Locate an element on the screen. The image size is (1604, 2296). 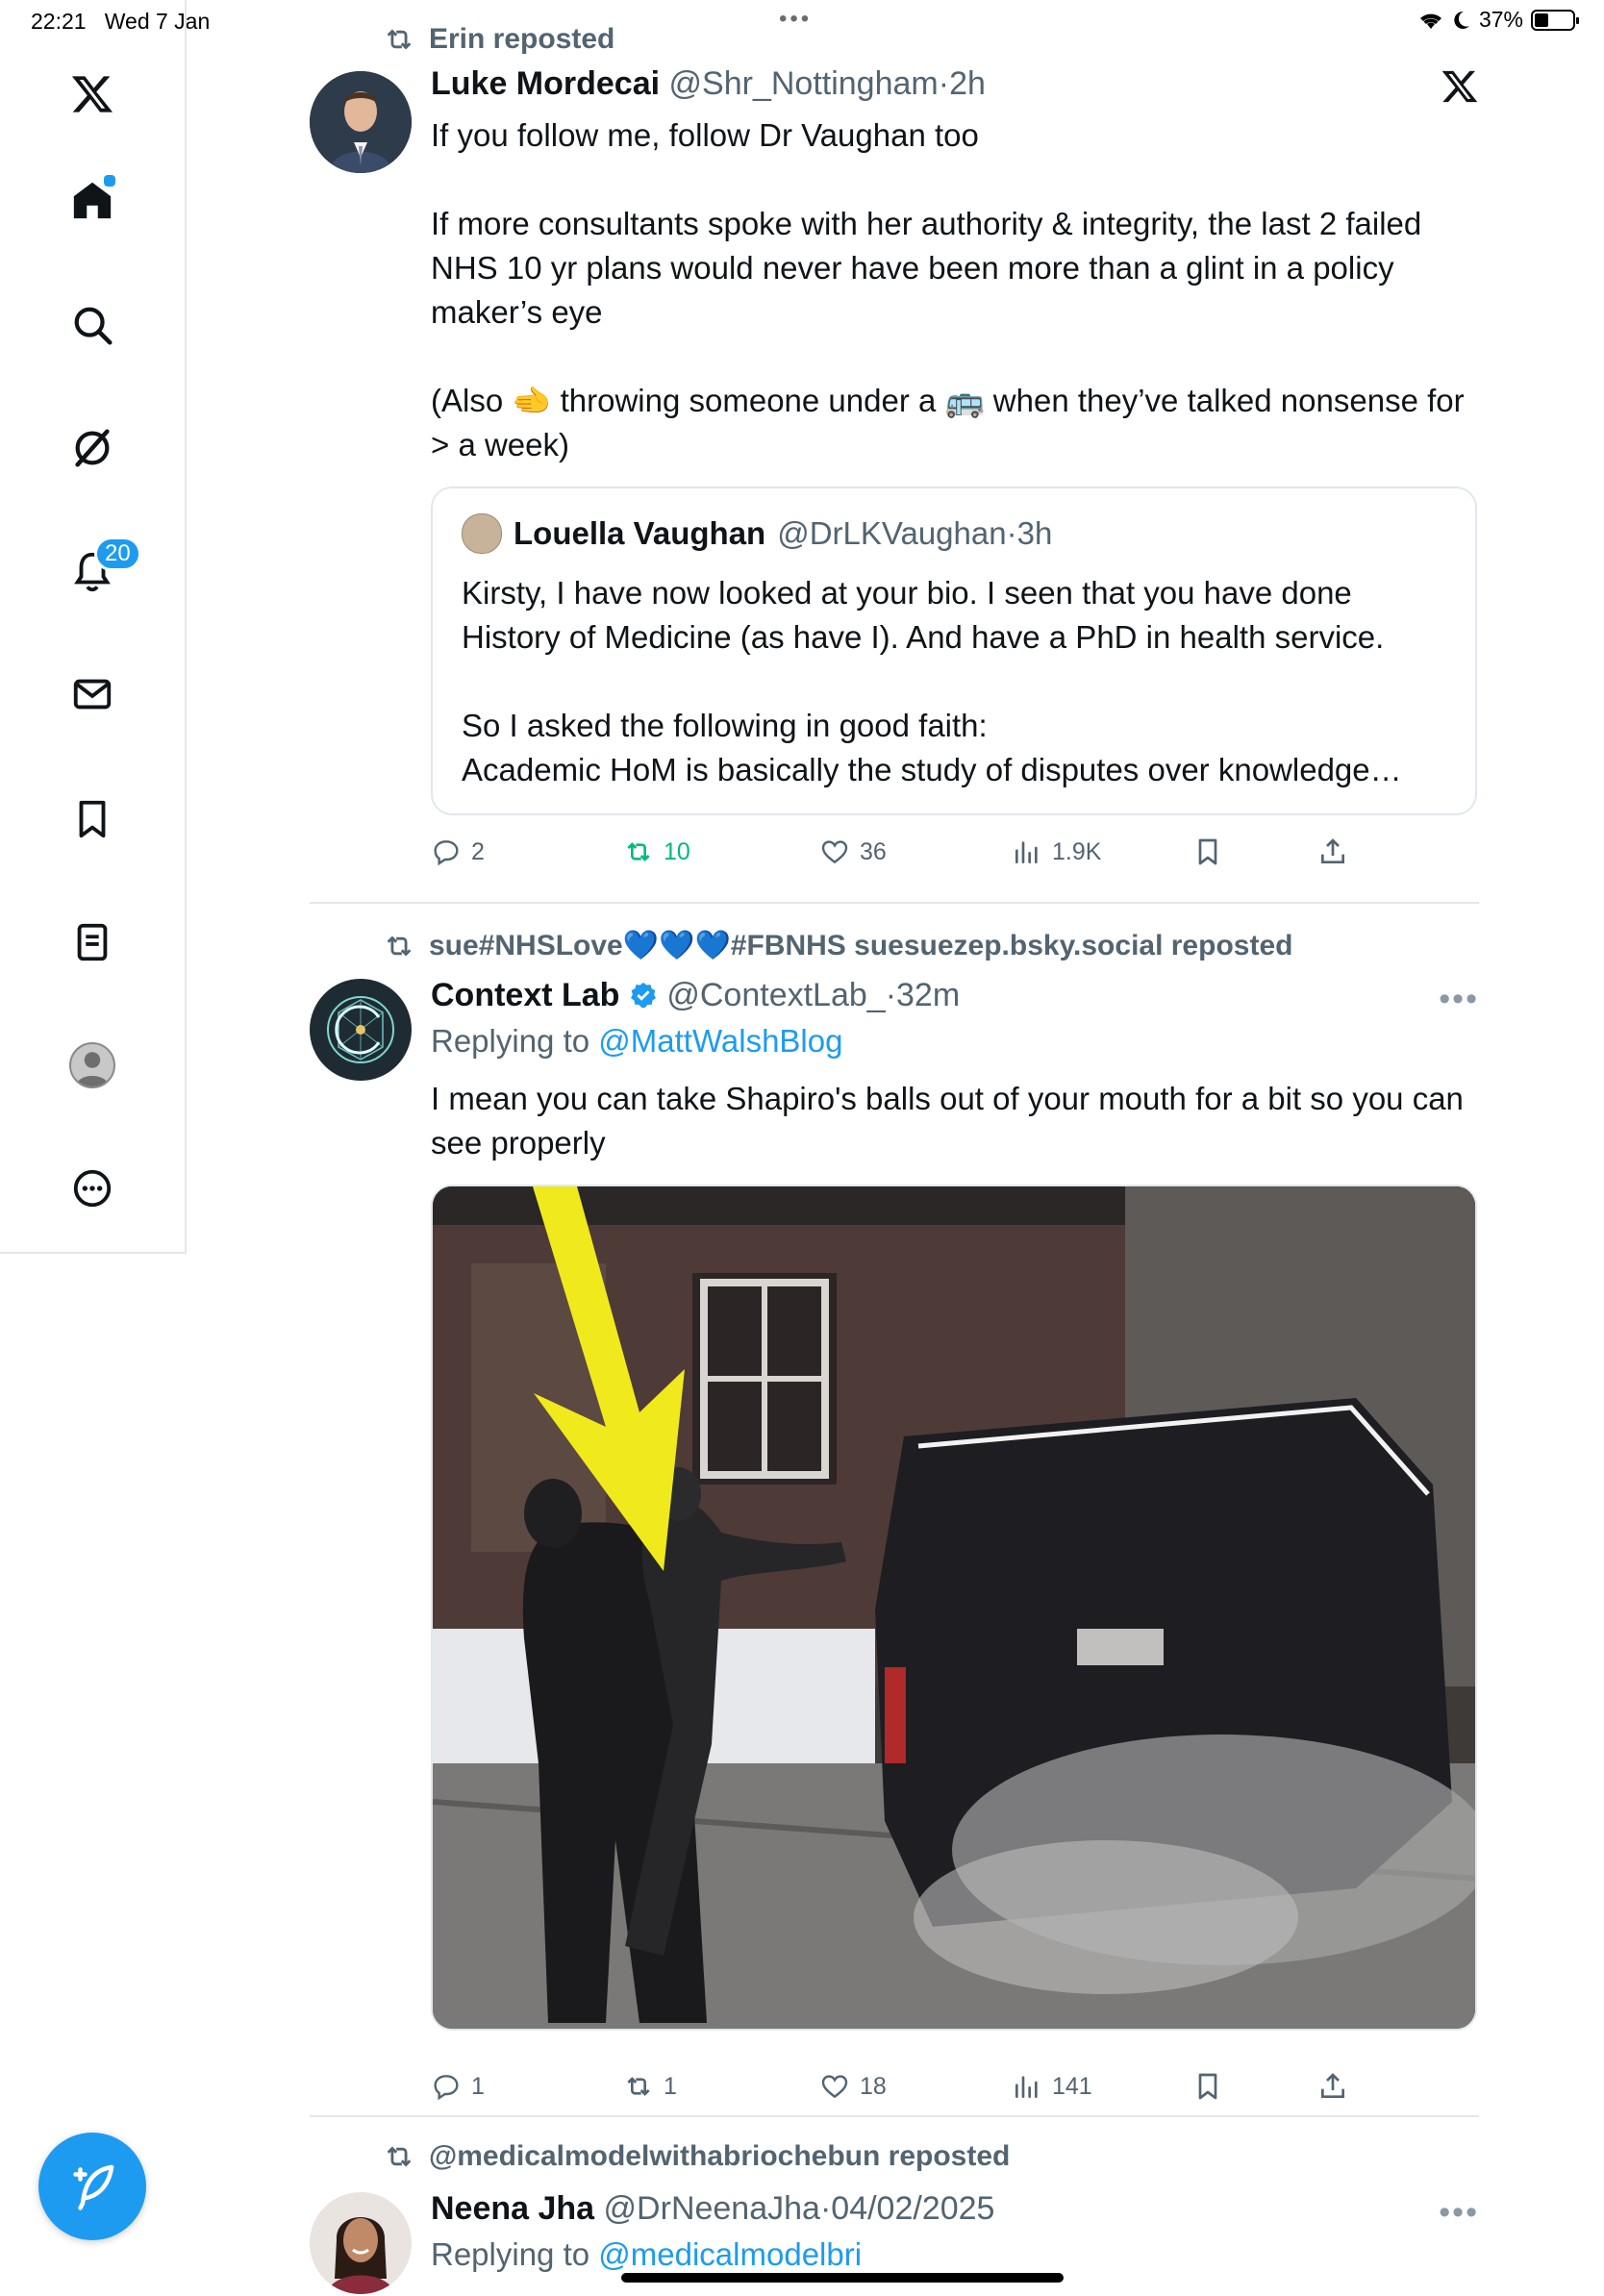
x-logo-home-link is located at coordinates (92, 94).